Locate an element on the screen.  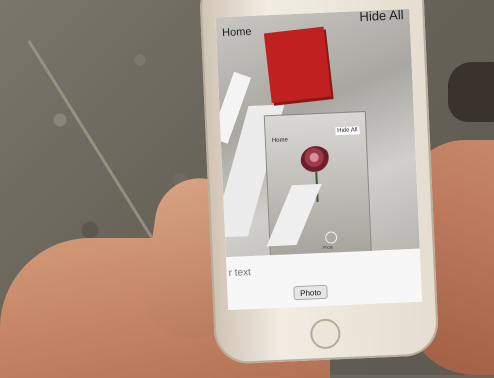
home-button: Home is located at coordinates (237, 32).